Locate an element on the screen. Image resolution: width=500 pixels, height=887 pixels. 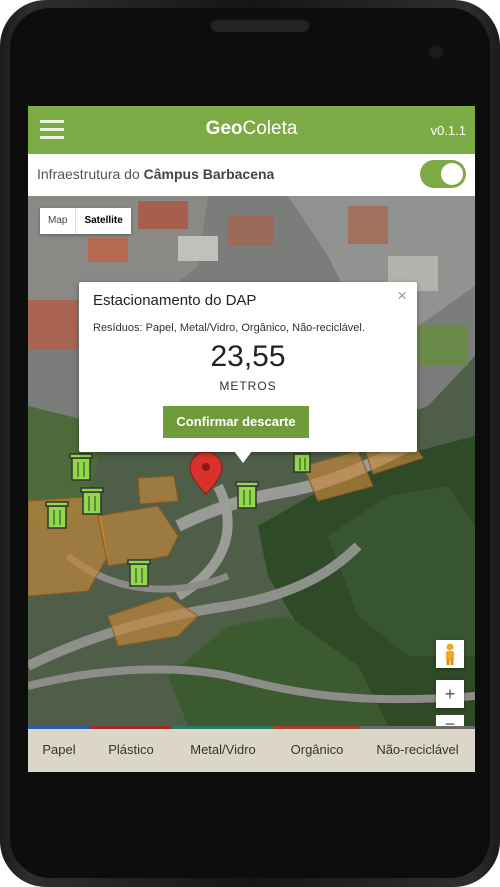
street-view-pegman-icon is located at coordinates (450, 654).